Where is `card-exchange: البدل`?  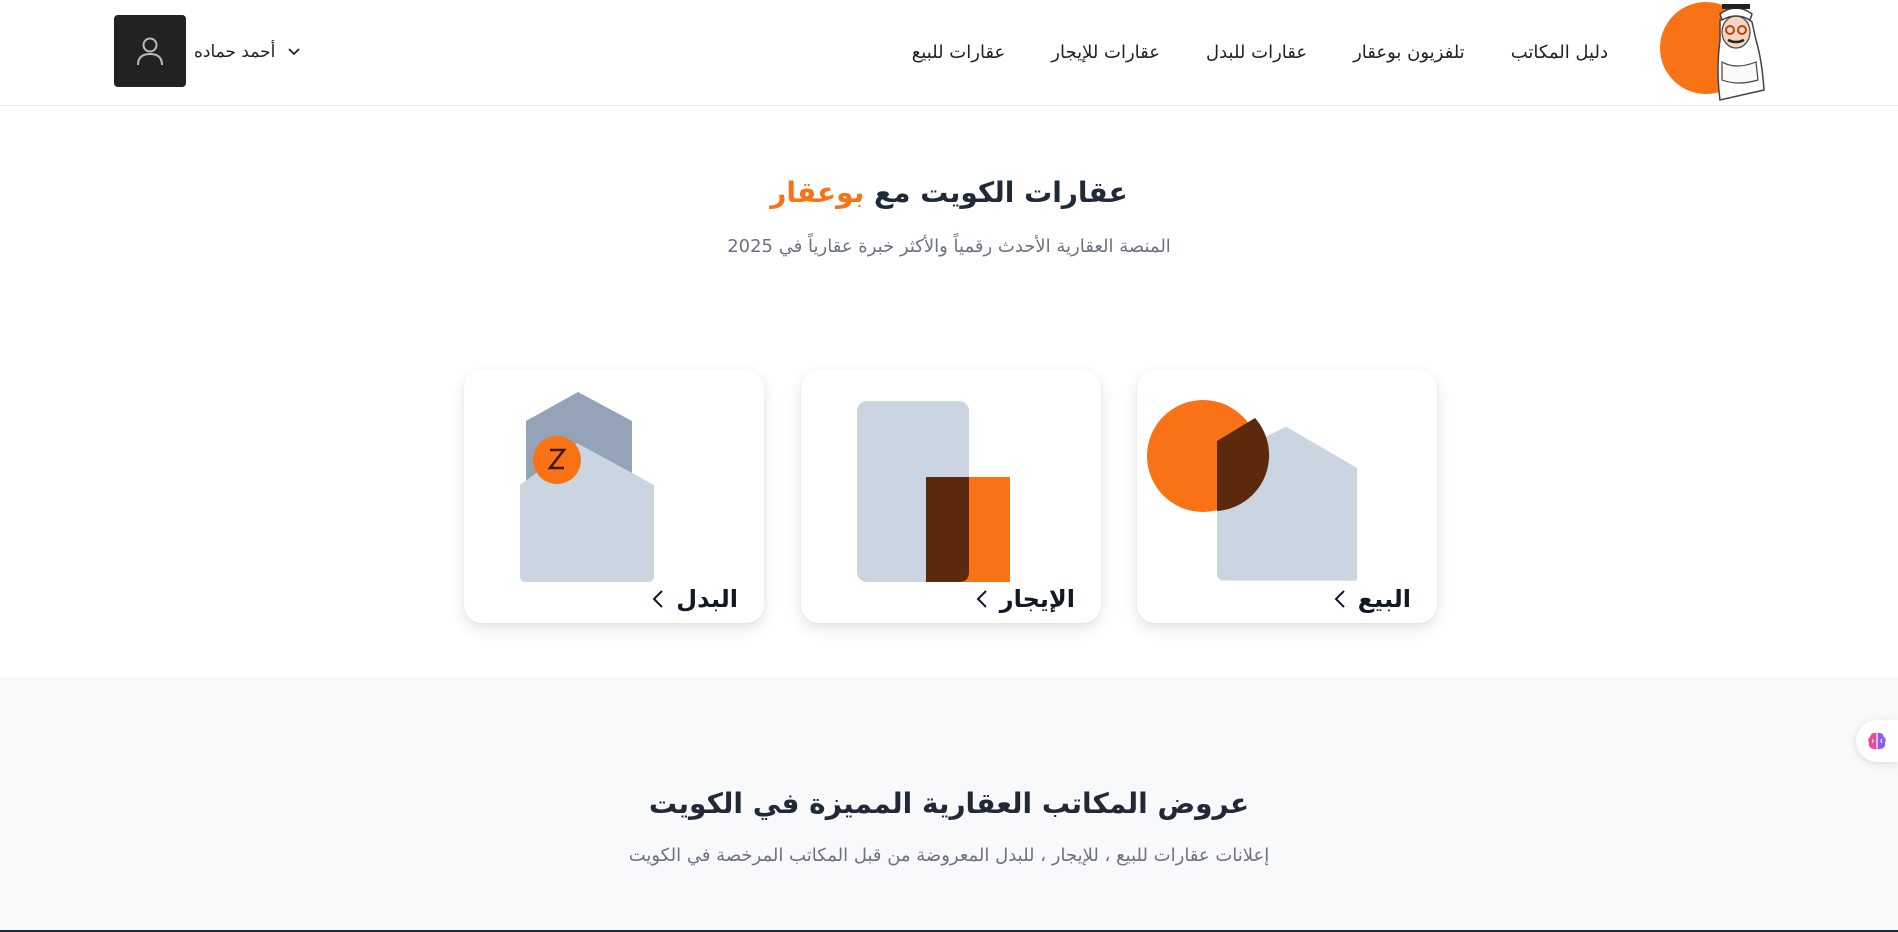
card-exchange: البدل is located at coordinates (614, 496).